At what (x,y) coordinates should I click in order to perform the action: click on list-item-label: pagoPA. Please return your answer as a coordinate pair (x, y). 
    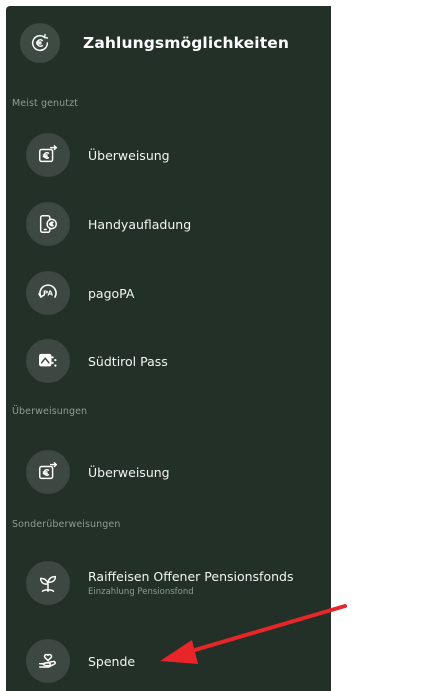
    Looking at the image, I should click on (111, 293).